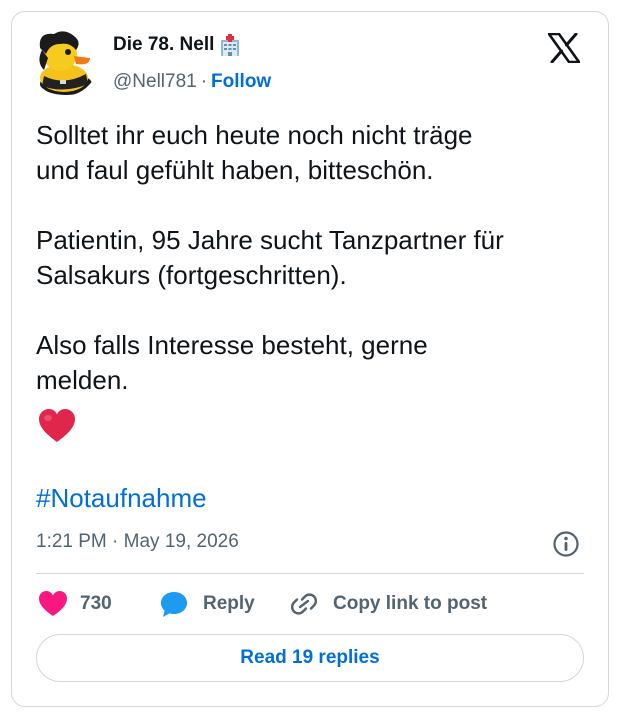 The height and width of the screenshot is (718, 620). I want to click on divider, so click(310, 573).